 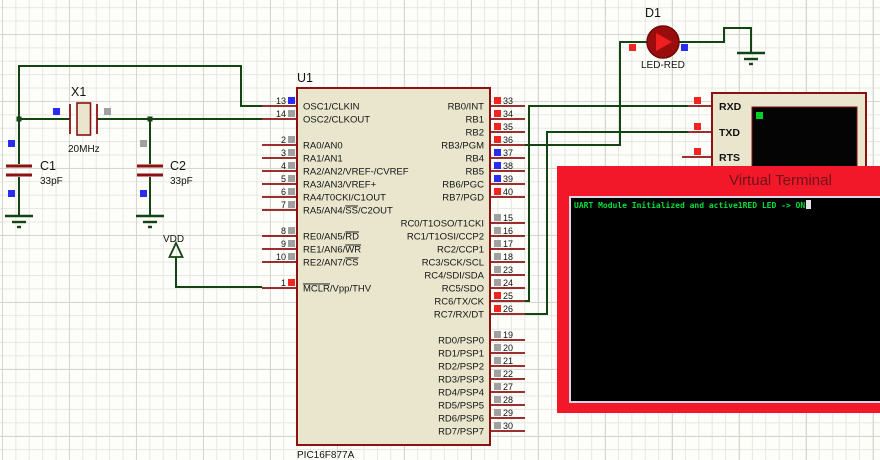 I want to click on pin-number: 7, so click(x=283, y=205).